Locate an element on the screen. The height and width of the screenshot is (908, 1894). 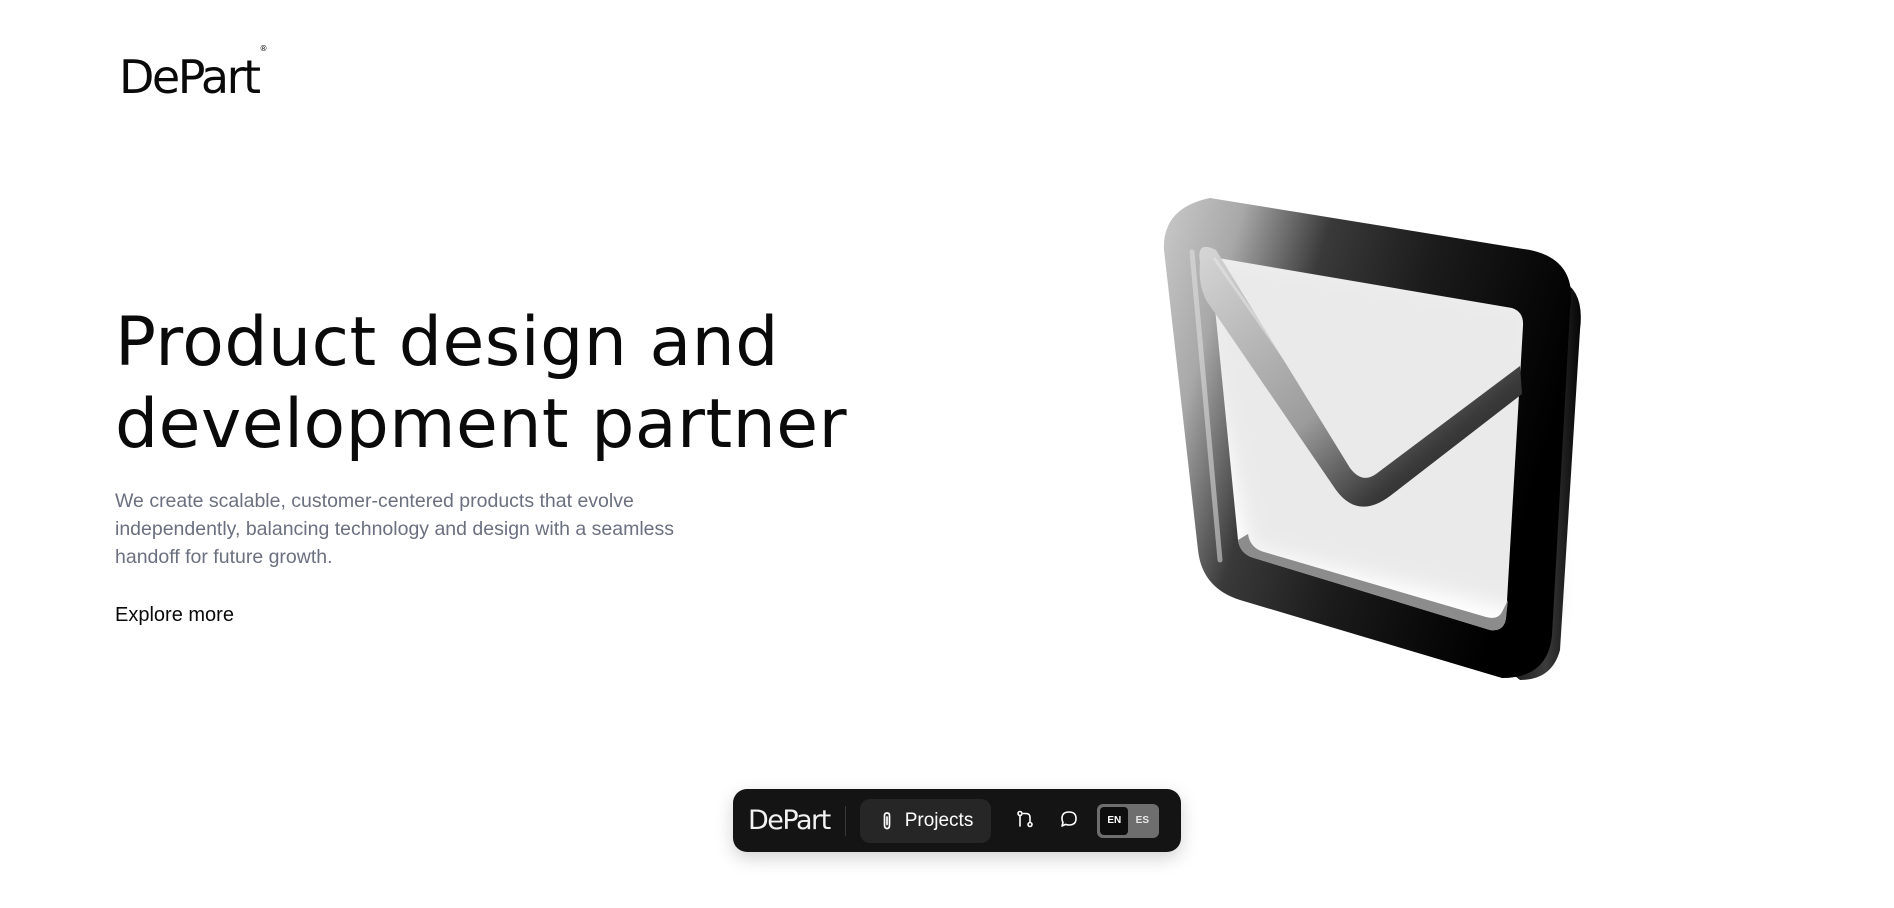
git-merge-icon is located at coordinates (1025, 821).